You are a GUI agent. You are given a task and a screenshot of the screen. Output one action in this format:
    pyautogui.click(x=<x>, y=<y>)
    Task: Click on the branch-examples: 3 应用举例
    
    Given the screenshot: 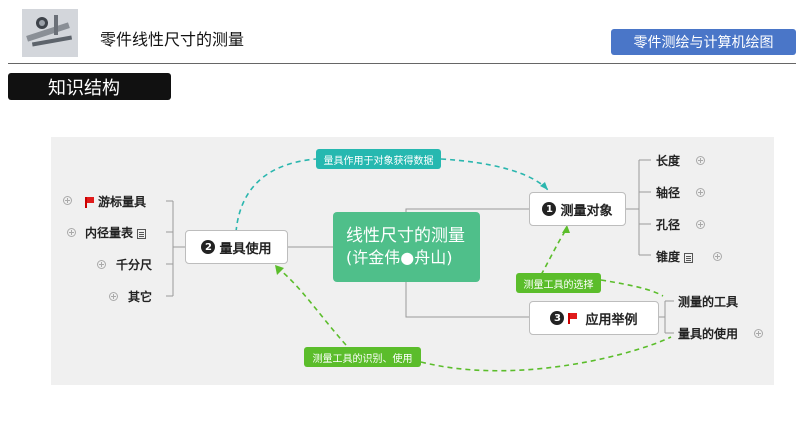 What is the action you would take?
    pyautogui.click(x=594, y=318)
    